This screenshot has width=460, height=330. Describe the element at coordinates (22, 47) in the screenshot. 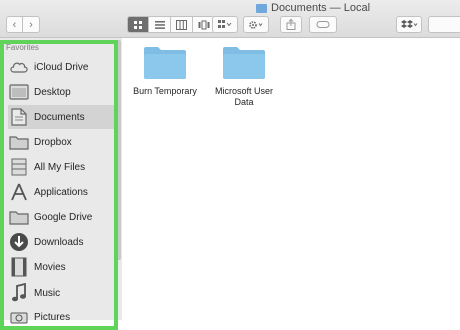

I see `sidebar-section-header: Favorites` at that location.